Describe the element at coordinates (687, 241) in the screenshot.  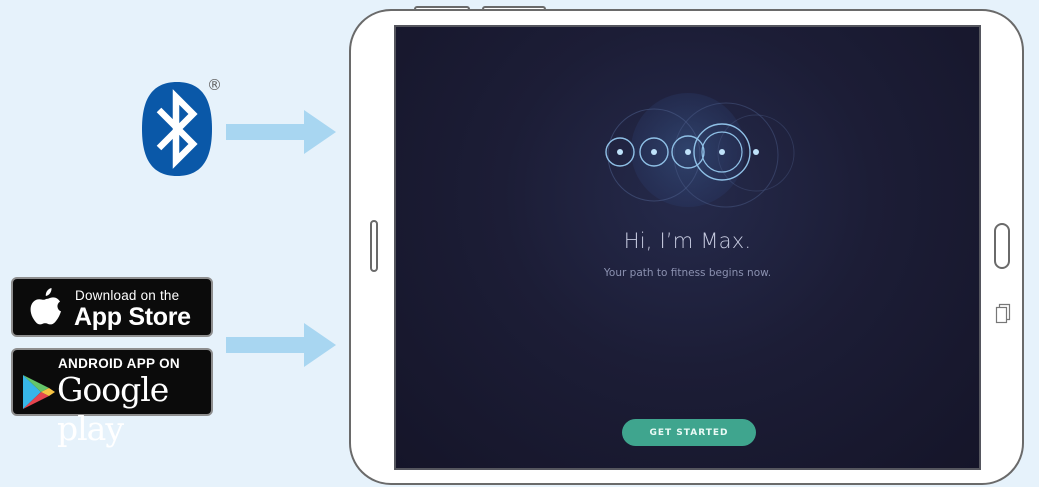
I see `greeting-heading: Hi, I’m Max.` at that location.